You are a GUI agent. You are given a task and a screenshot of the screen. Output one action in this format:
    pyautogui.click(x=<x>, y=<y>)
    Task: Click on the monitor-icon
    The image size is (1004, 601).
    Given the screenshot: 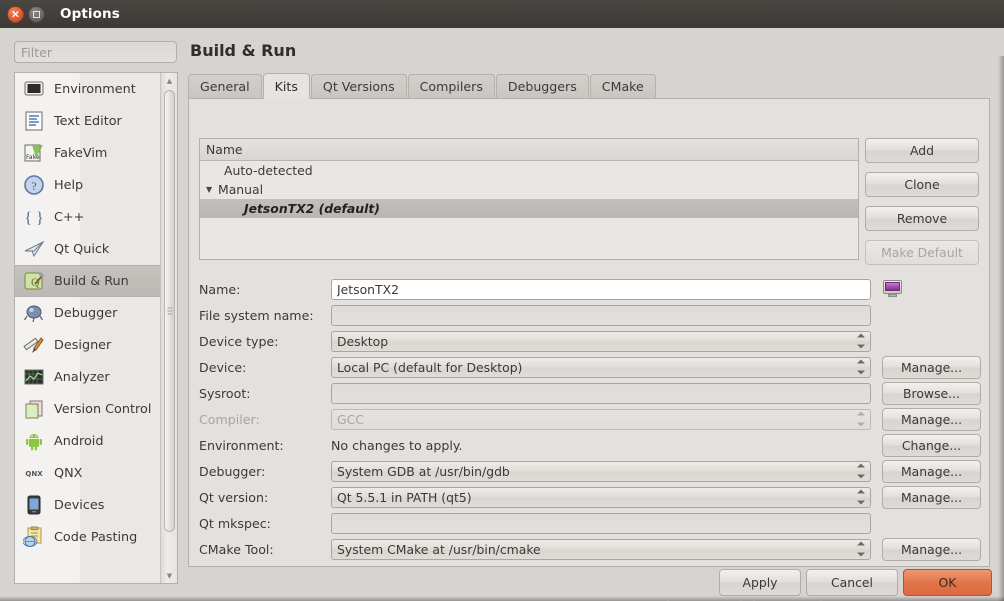 What is the action you would take?
    pyautogui.click(x=34, y=89)
    